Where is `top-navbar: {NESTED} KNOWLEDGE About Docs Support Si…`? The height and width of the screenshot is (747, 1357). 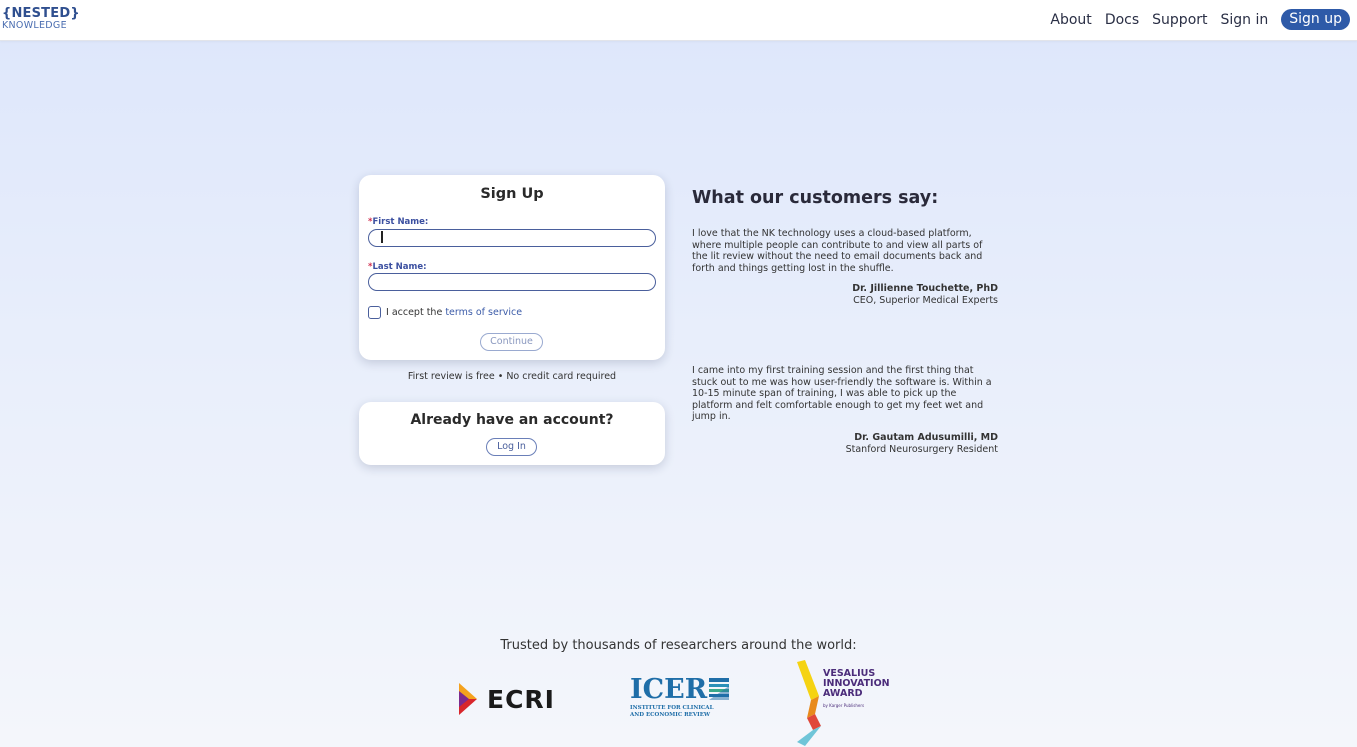
top-navbar: {NESTED} KNOWLEDGE About Docs Support Si… is located at coordinates (678, 20).